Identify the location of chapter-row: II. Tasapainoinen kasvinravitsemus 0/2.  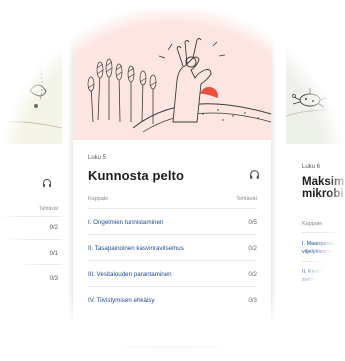
(172, 251).